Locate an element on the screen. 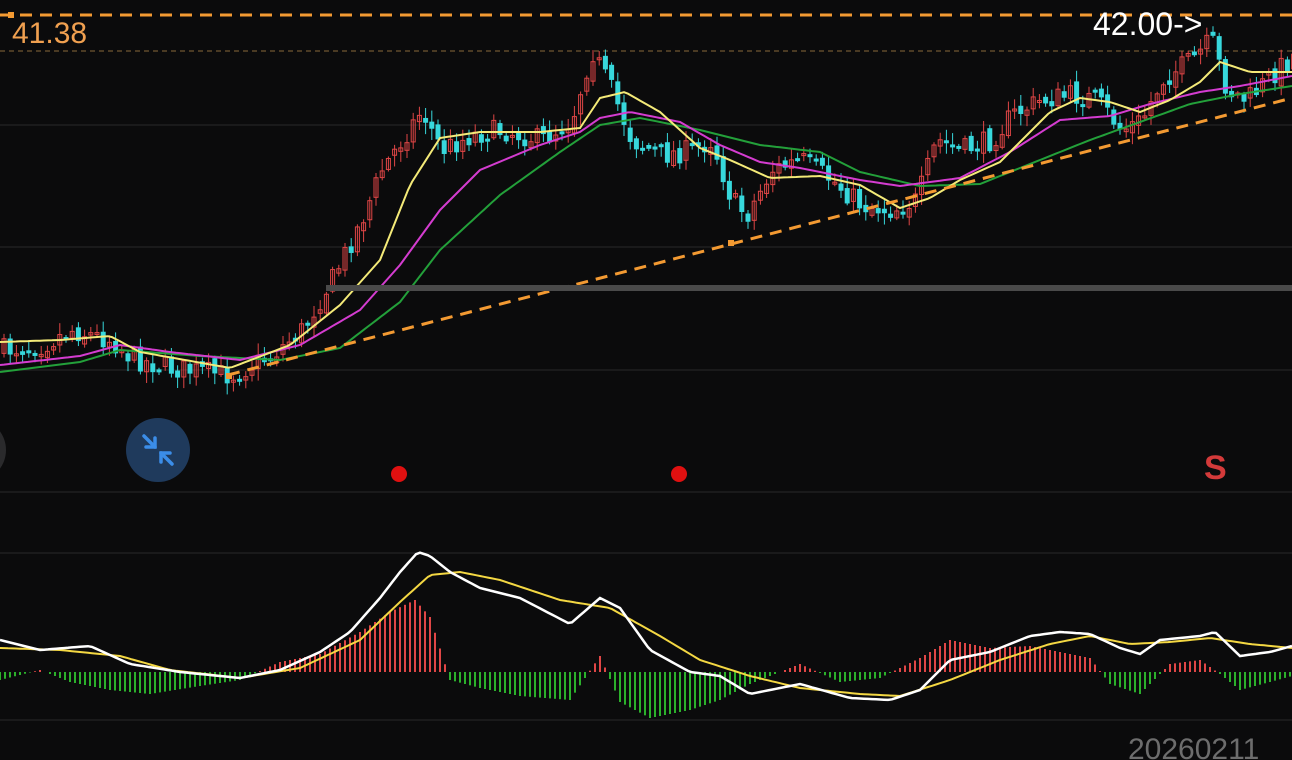 This screenshot has height=760, width=1292. shrink-chart-button is located at coordinates (158, 450).